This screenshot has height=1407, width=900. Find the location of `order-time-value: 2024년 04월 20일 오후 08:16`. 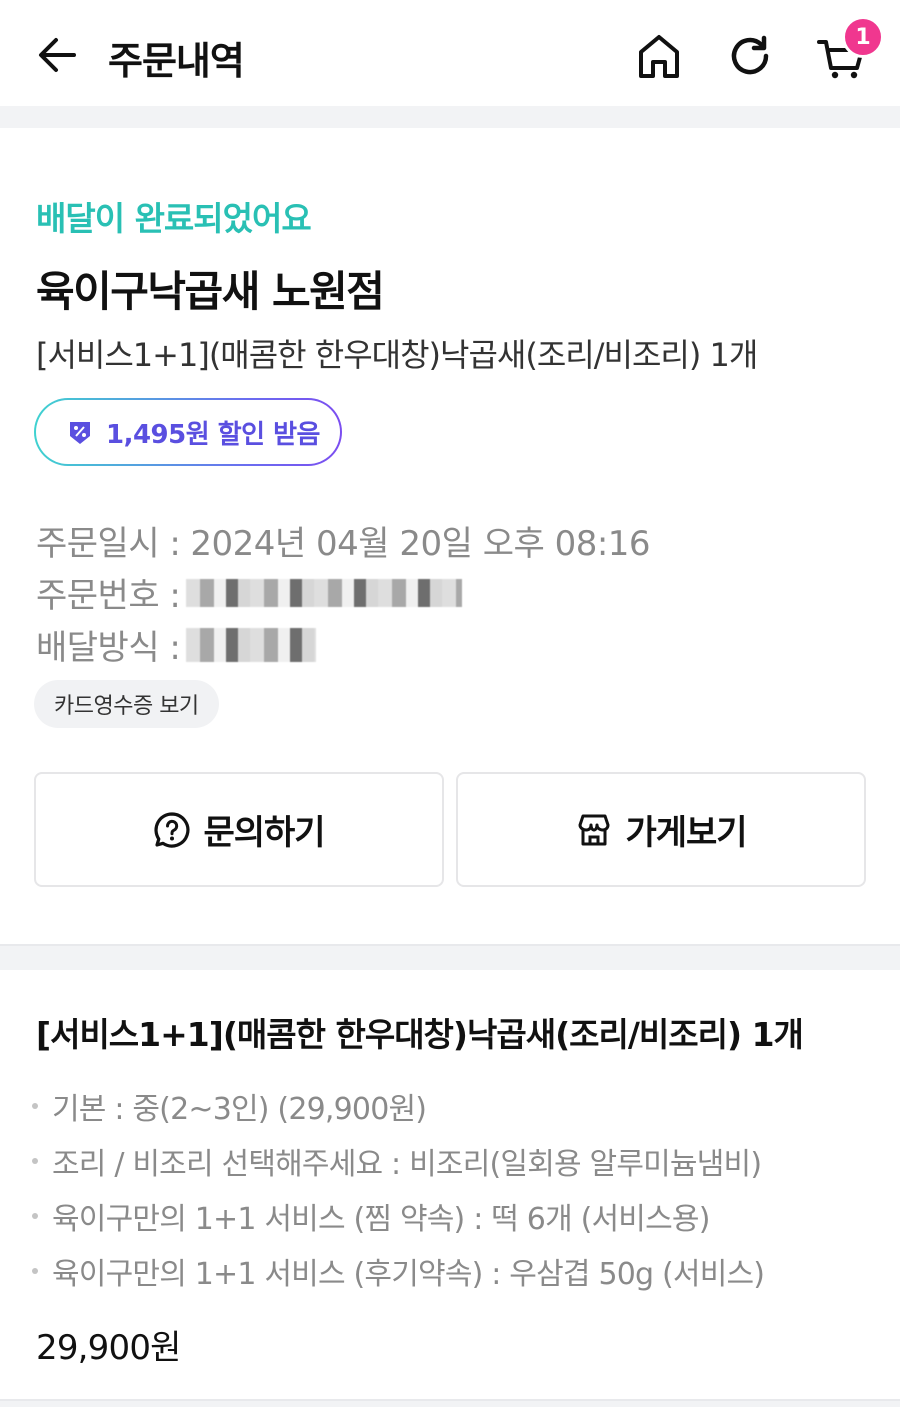

order-time-value: 2024년 04월 20일 오후 08:16 is located at coordinates (420, 544).